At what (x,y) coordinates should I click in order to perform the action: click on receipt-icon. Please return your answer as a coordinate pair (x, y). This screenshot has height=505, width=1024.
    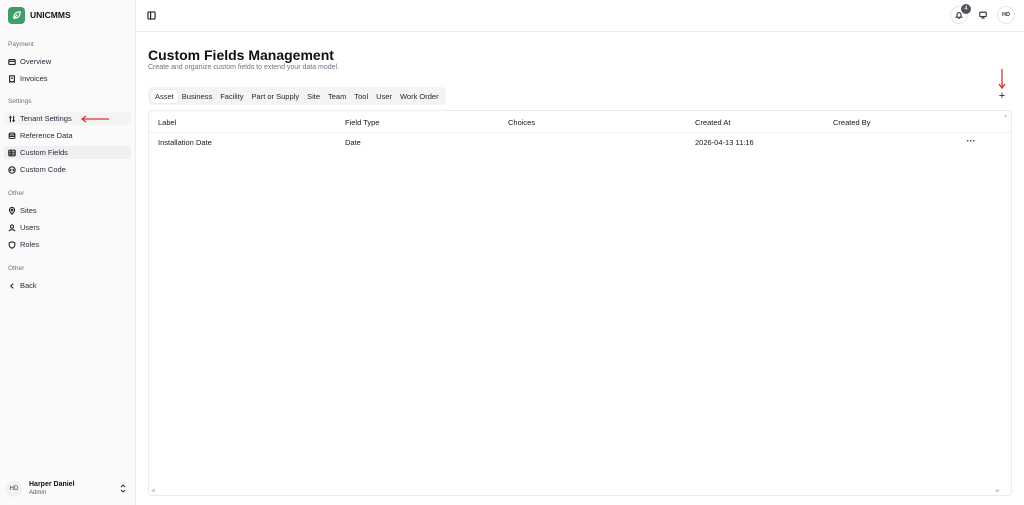
    Looking at the image, I should click on (12, 78).